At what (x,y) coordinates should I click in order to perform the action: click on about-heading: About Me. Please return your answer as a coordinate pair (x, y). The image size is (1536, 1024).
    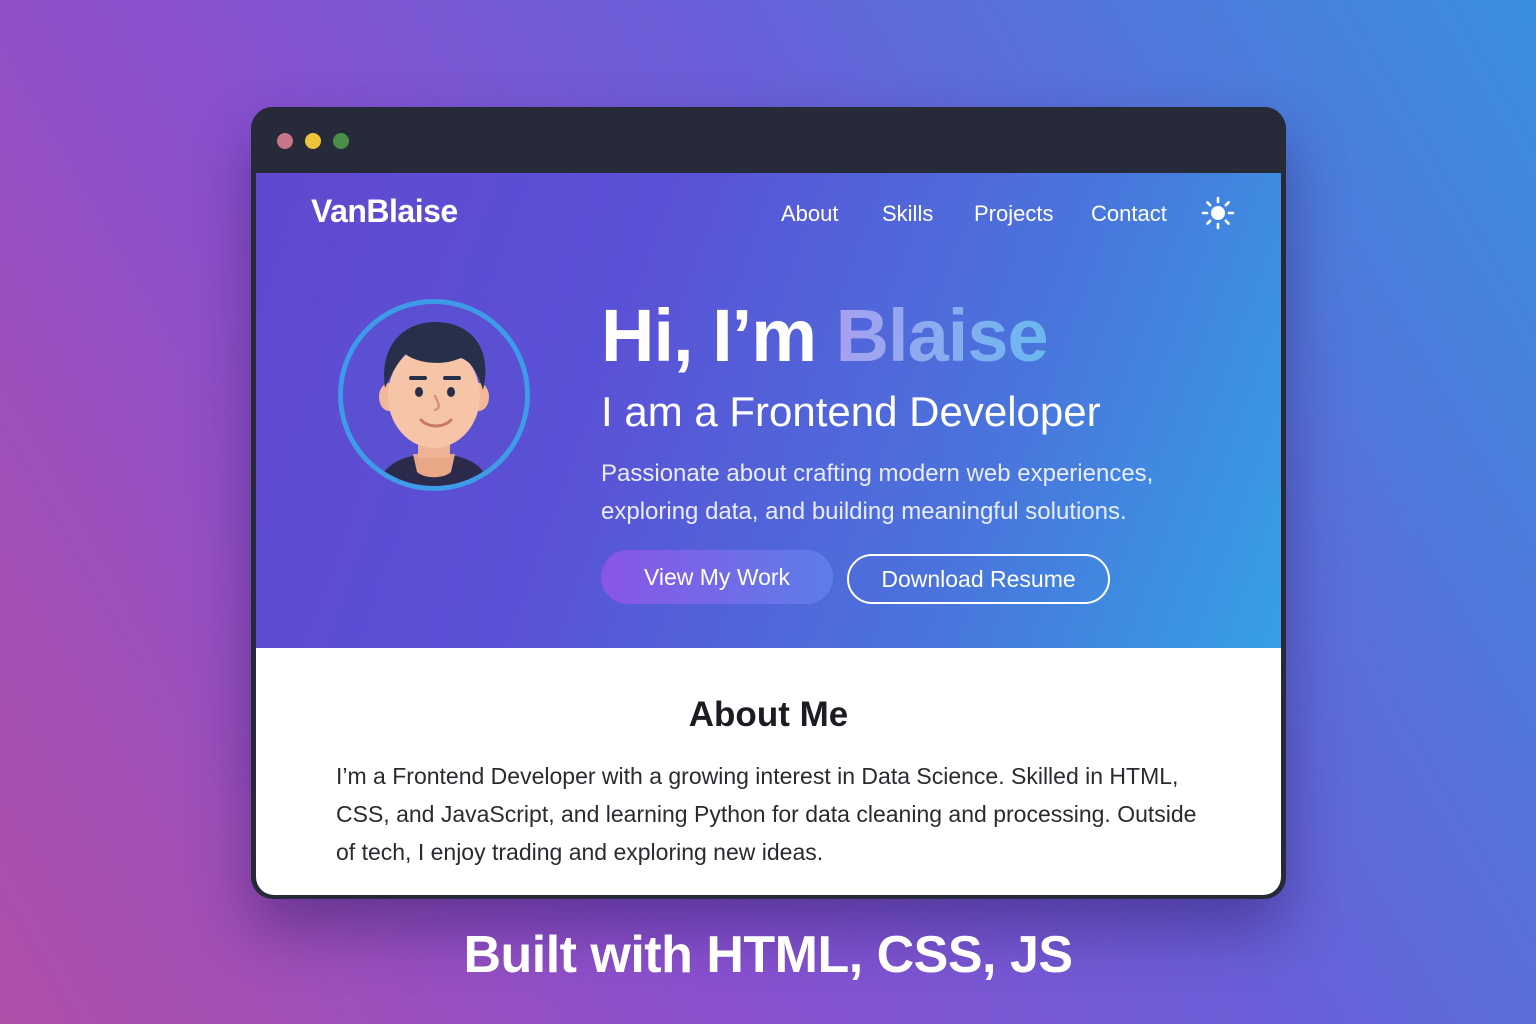
    Looking at the image, I should click on (768, 714).